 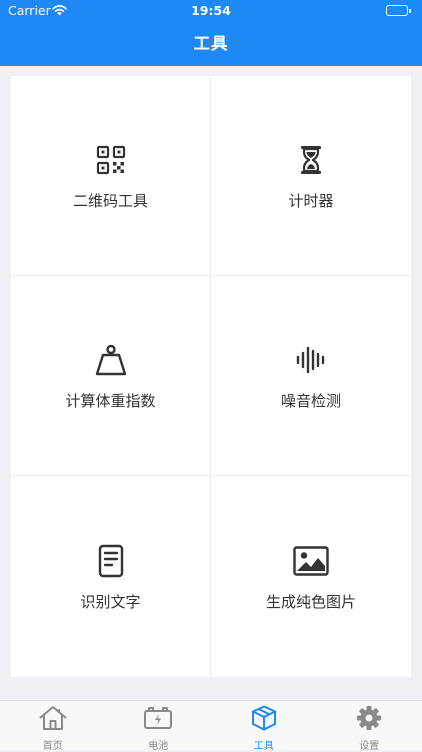 What do you see at coordinates (158, 720) in the screenshot?
I see `battery-icon` at bounding box center [158, 720].